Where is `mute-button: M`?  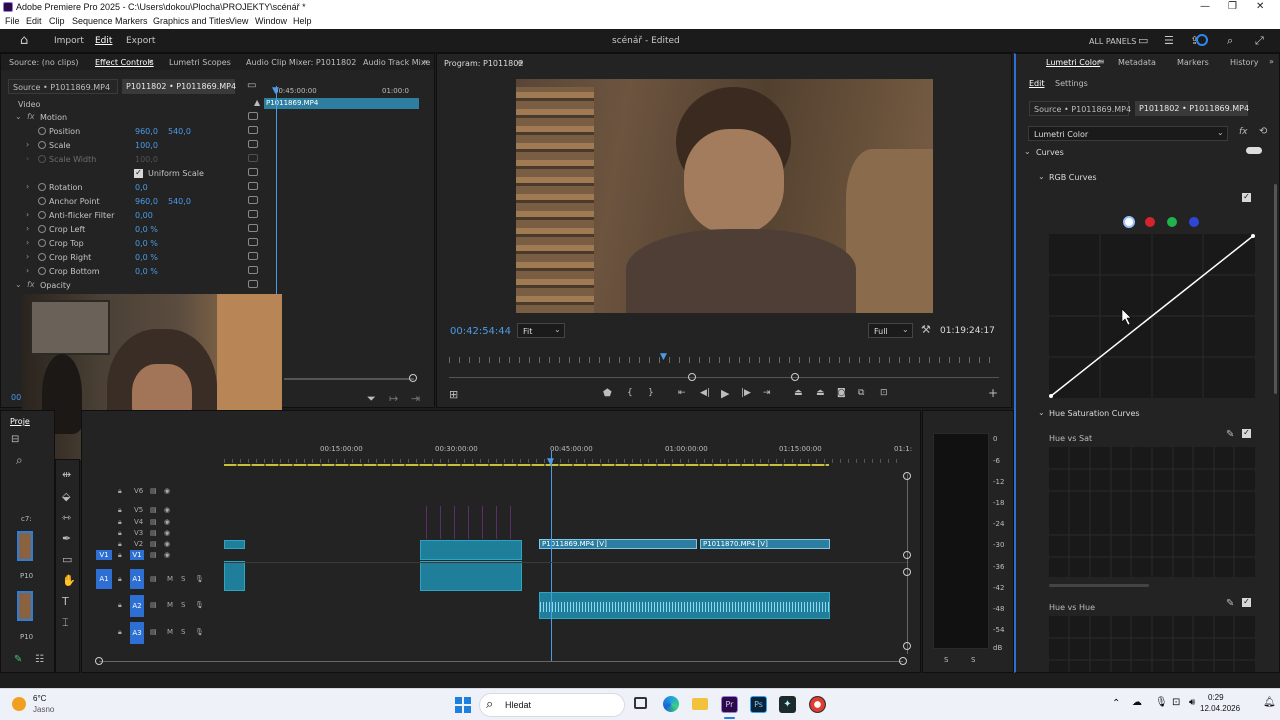
mute-button: M is located at coordinates (170, 632).